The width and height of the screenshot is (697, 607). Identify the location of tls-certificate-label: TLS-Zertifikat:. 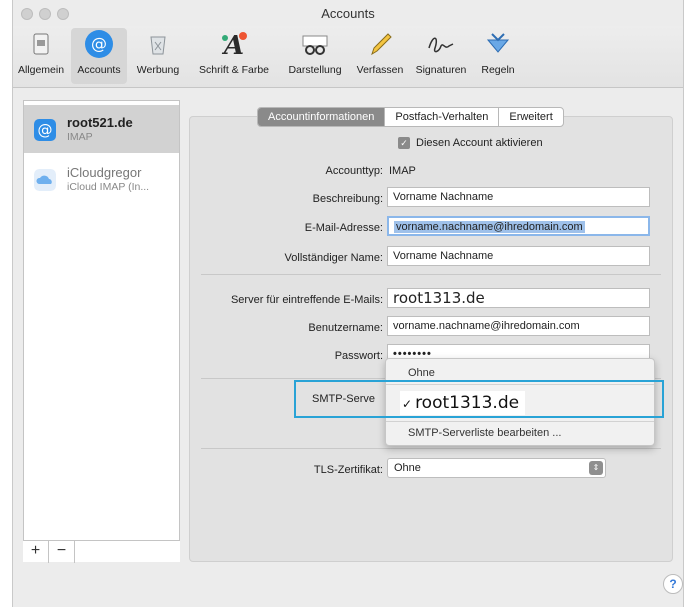
(348, 470).